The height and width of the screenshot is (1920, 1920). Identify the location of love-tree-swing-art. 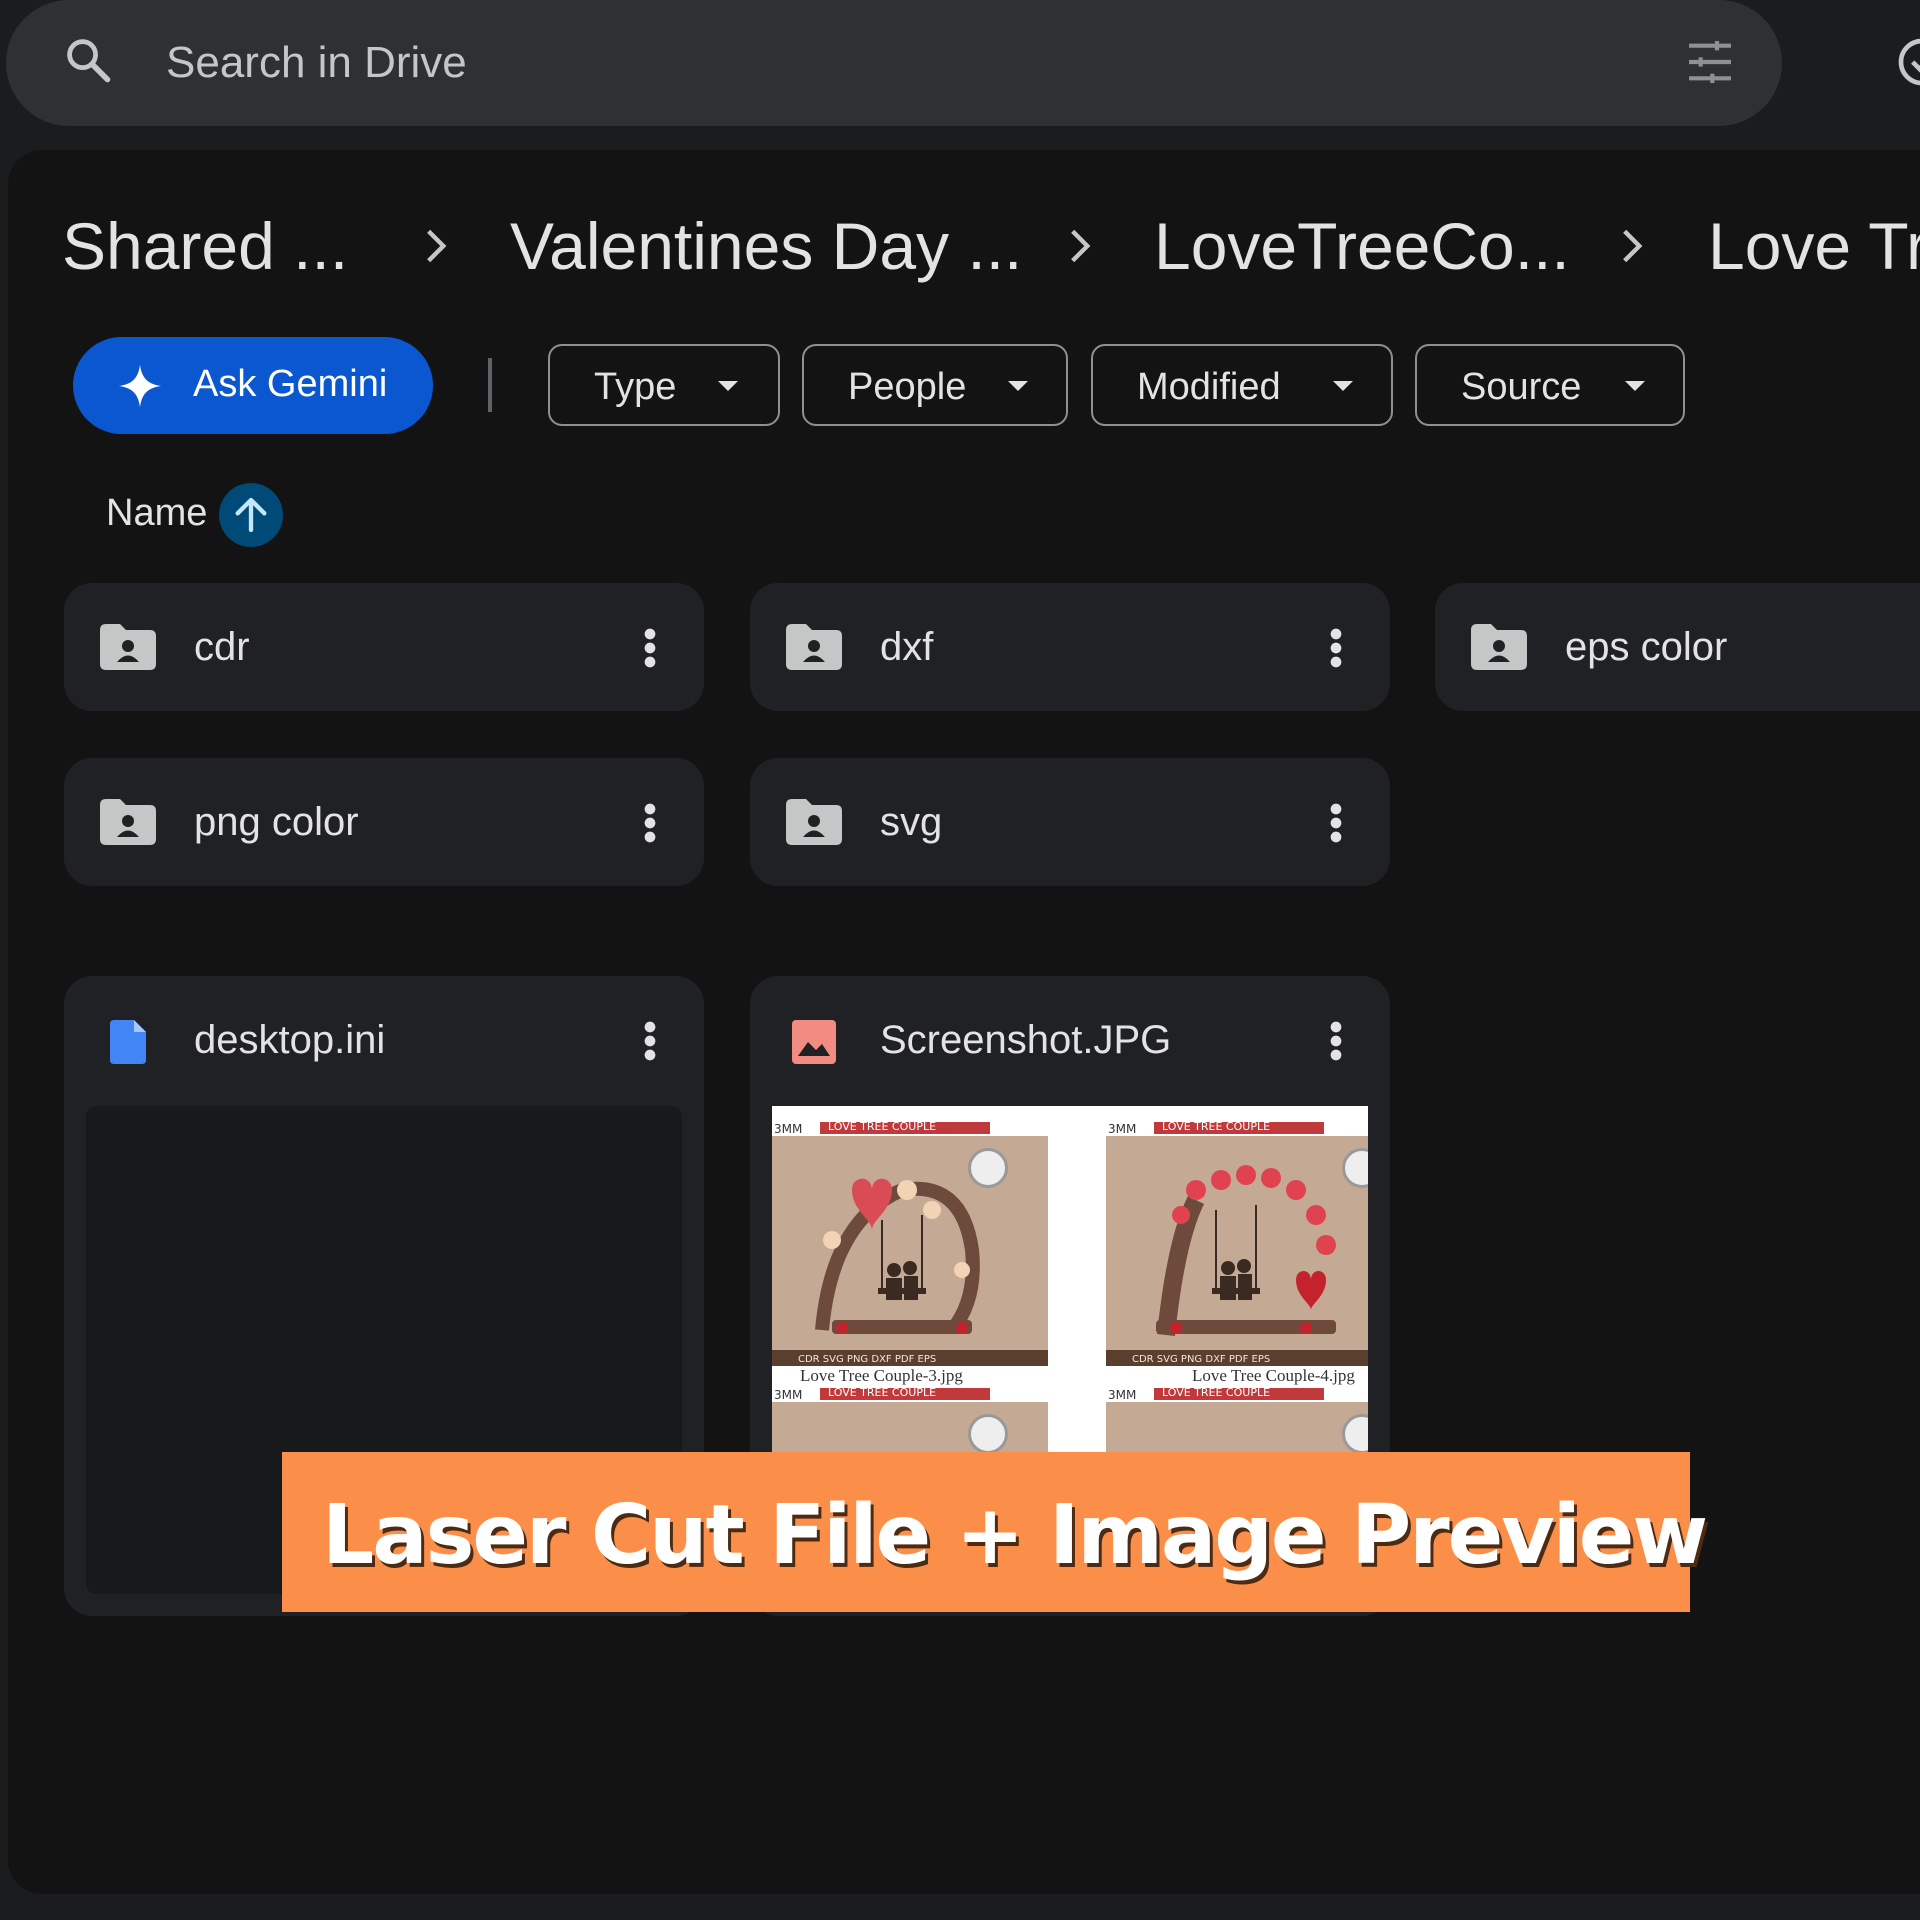
(897, 1256).